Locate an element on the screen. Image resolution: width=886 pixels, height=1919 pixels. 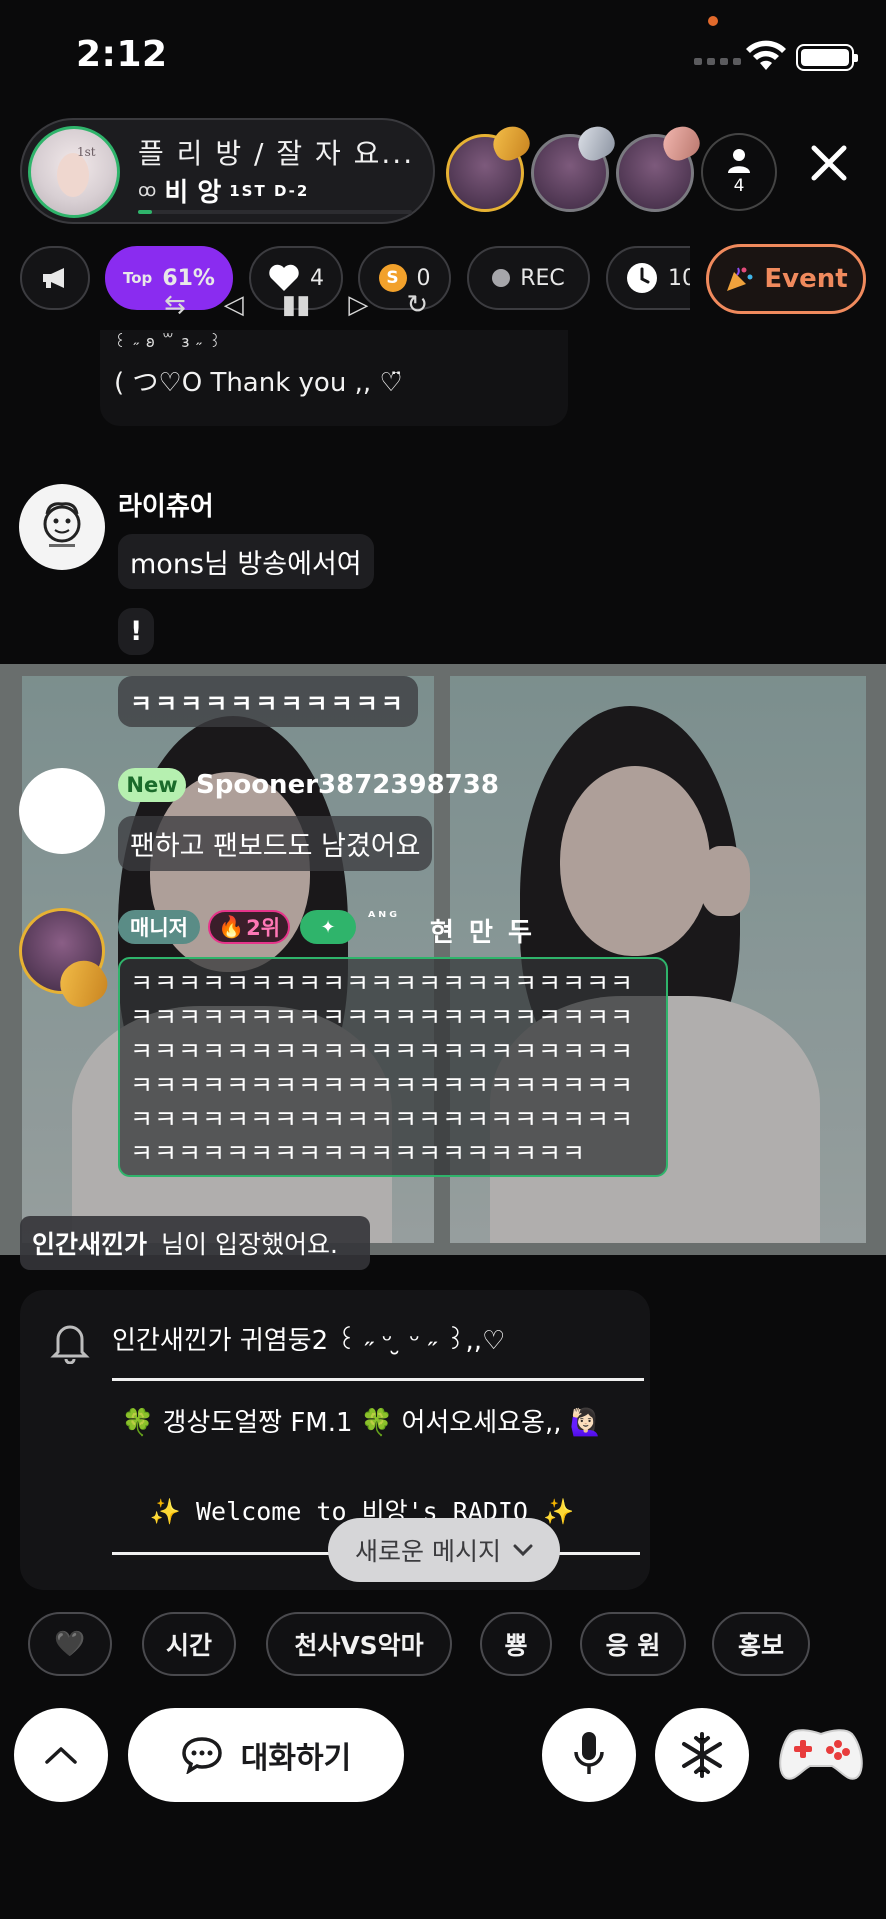
user-avatar-raichuer is located at coordinates (62, 527).